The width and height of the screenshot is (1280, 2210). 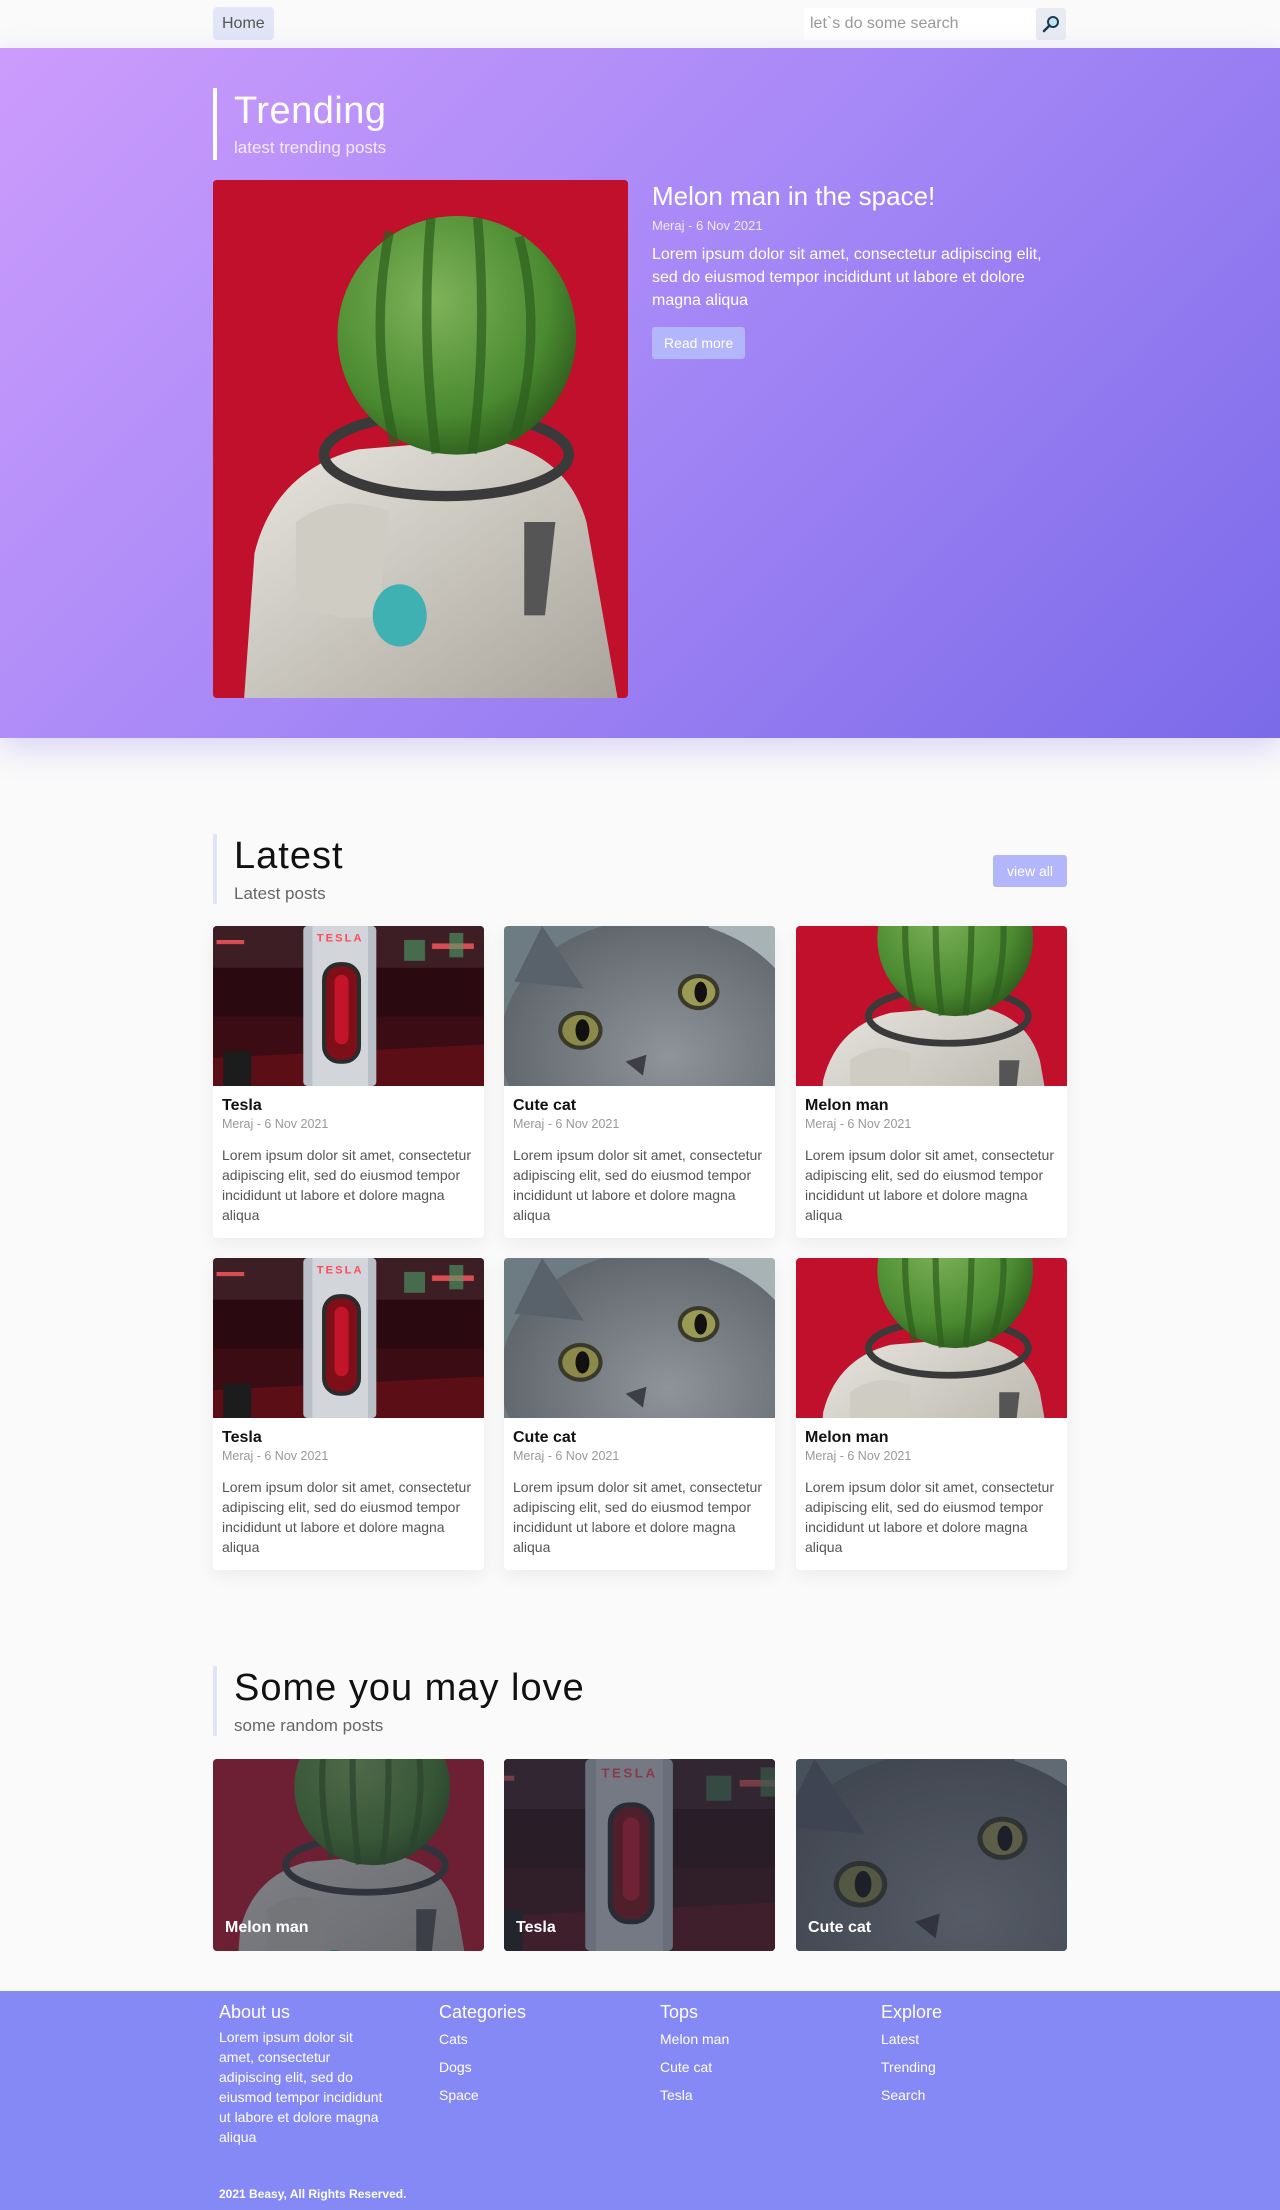 I want to click on section-title: Trending, so click(x=310, y=111).